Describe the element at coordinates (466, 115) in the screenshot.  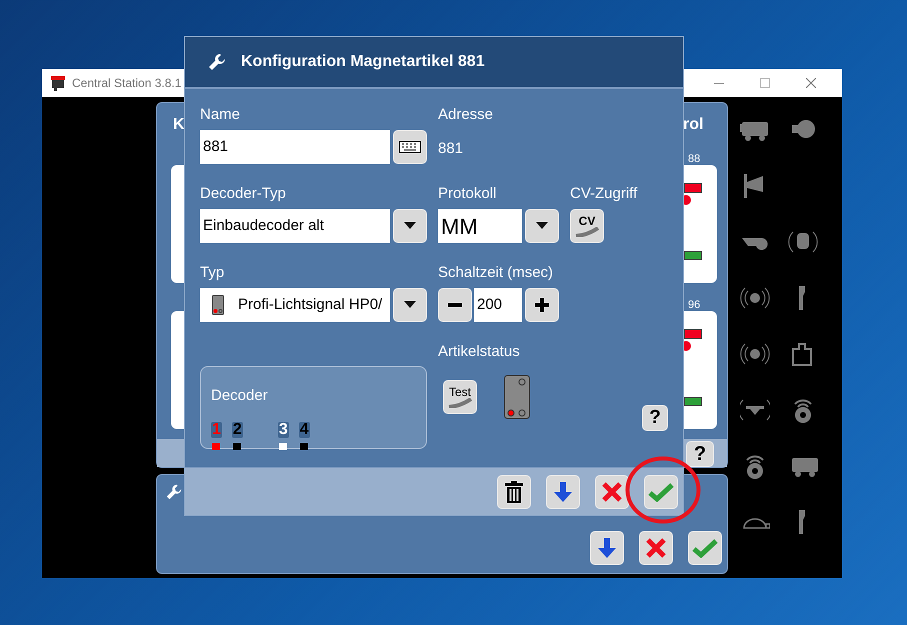
I see `field-label: Adresse` at that location.